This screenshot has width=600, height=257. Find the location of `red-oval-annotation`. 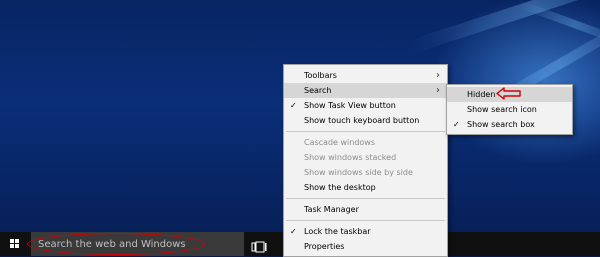

red-oval-annotation is located at coordinates (116, 244).